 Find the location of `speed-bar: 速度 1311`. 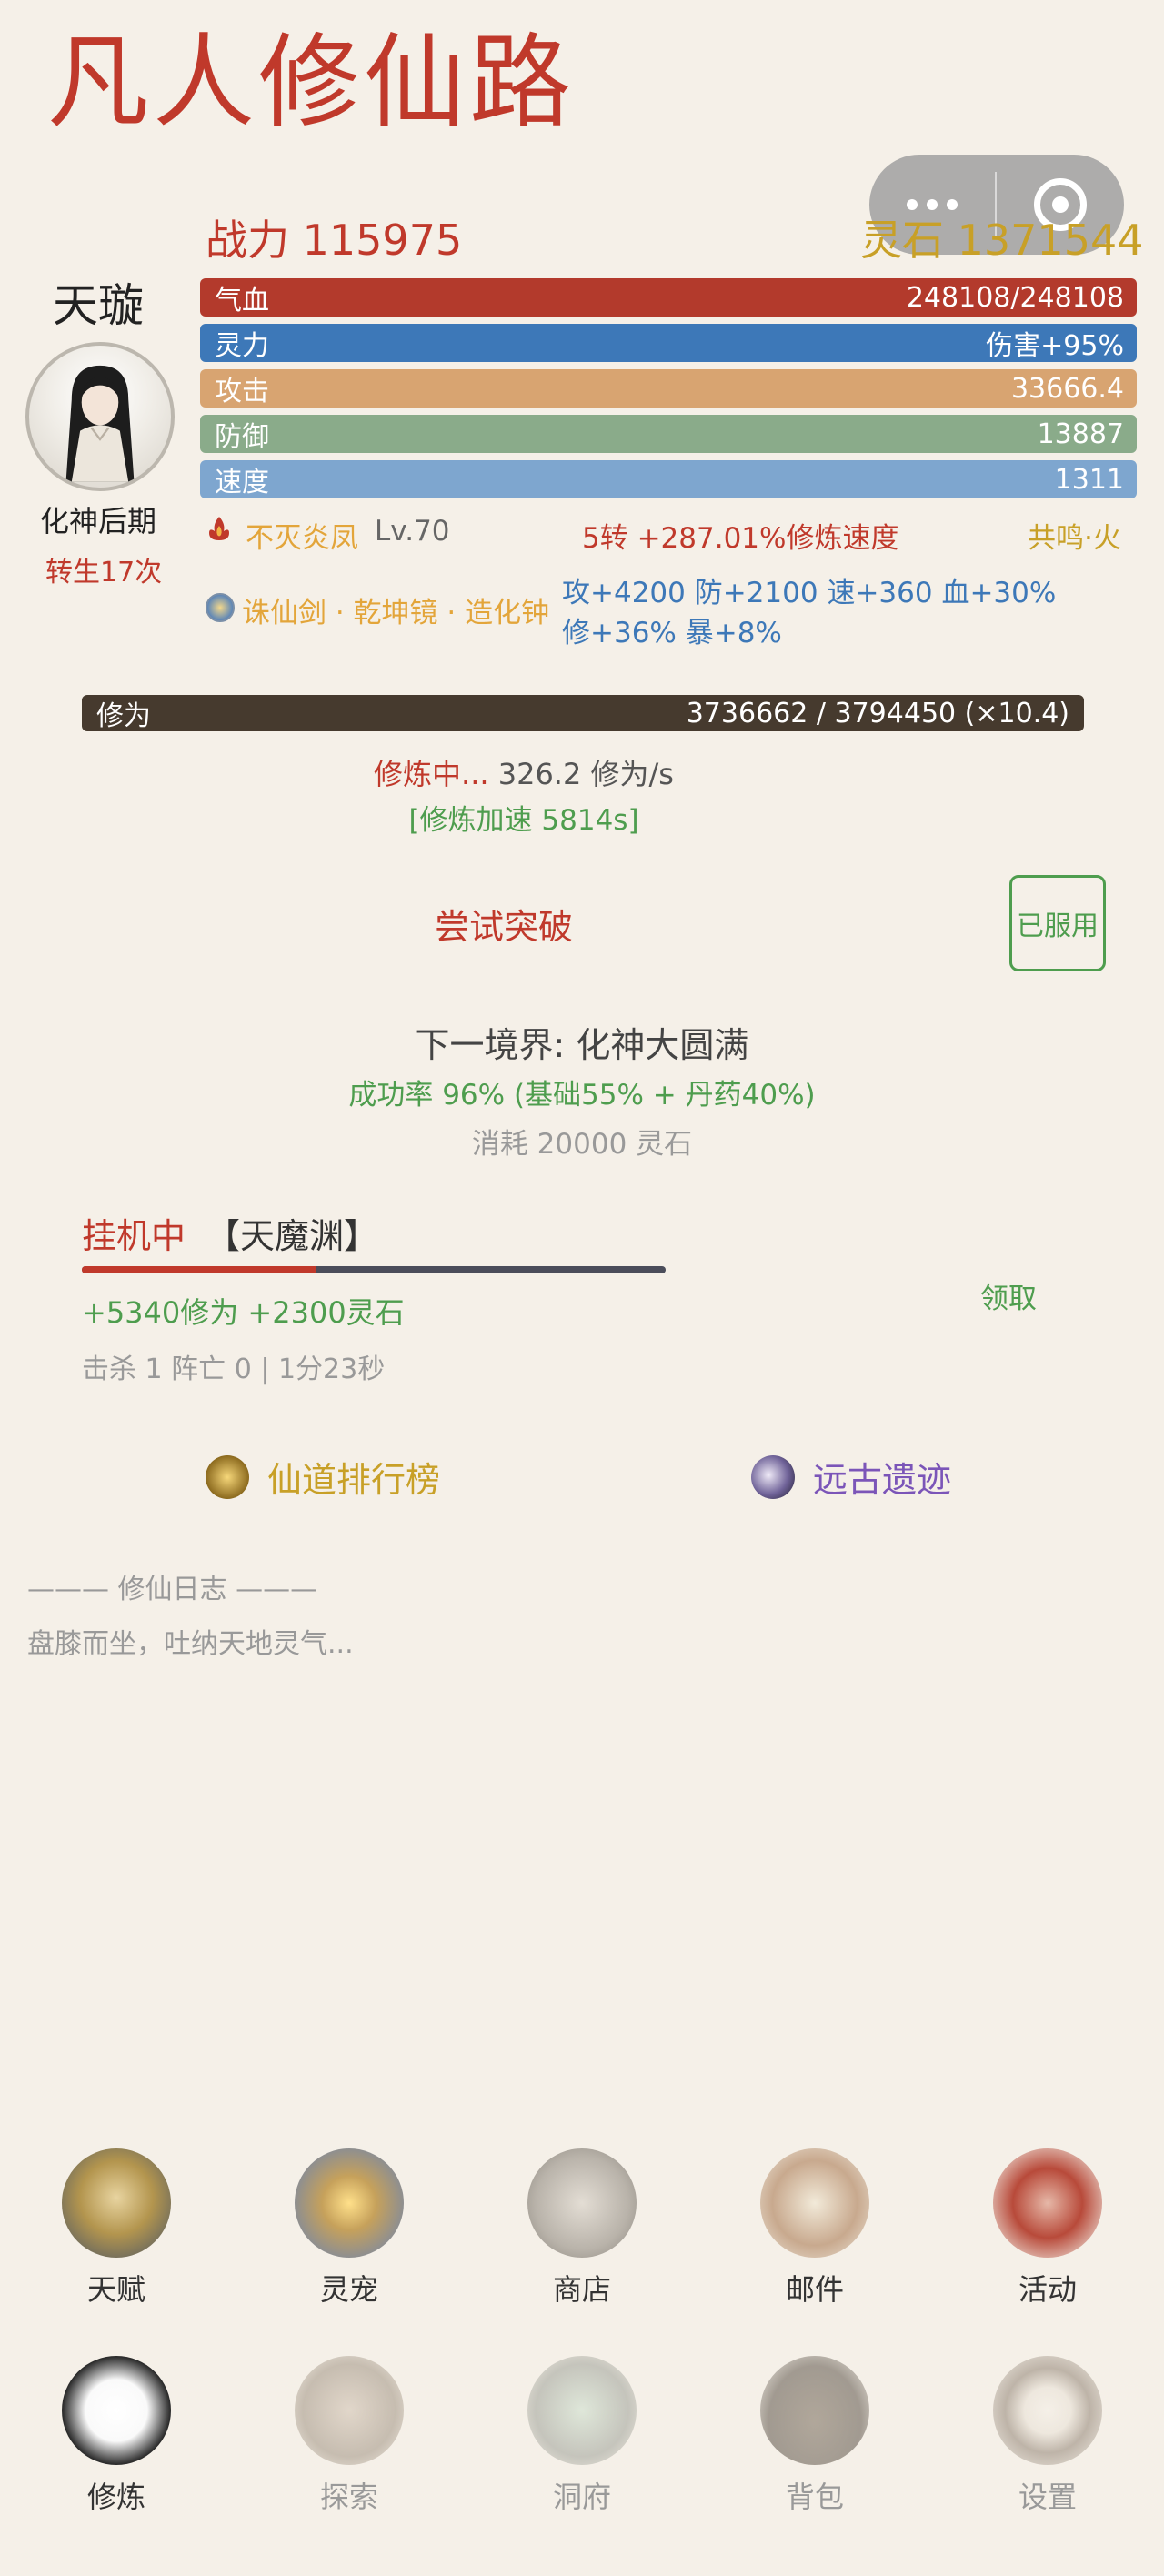

speed-bar: 速度 1311 is located at coordinates (669, 479).